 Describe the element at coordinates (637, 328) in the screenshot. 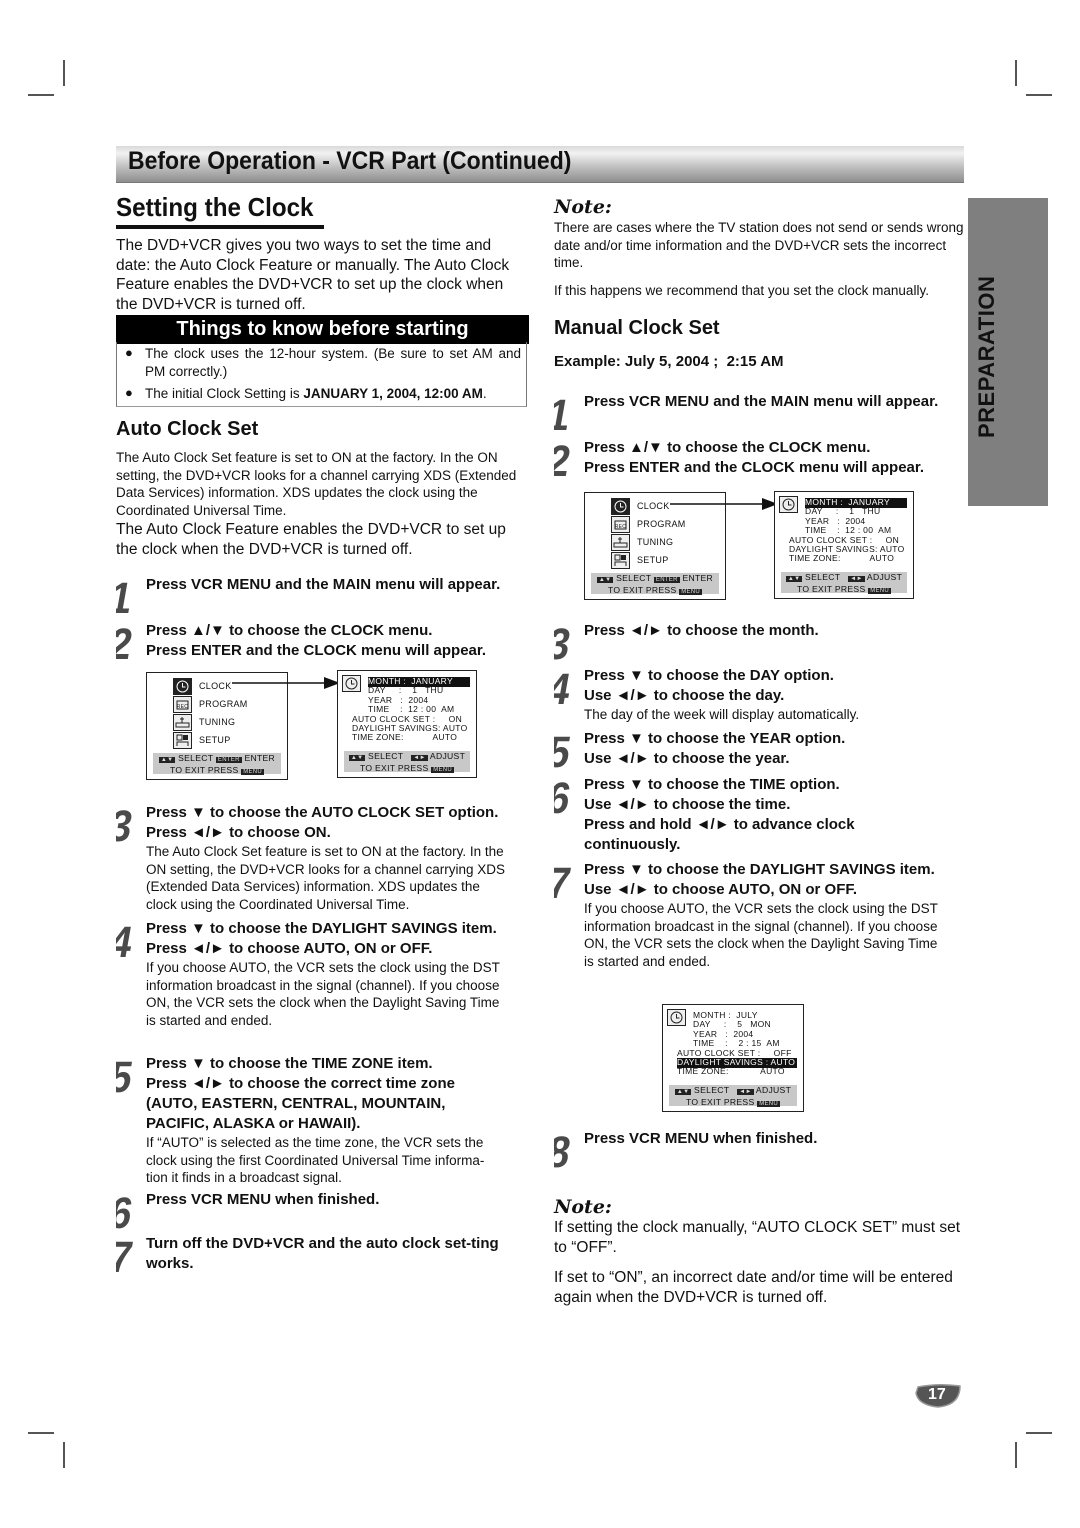

I see `manual-clock-heading: Manual Clock Set` at that location.